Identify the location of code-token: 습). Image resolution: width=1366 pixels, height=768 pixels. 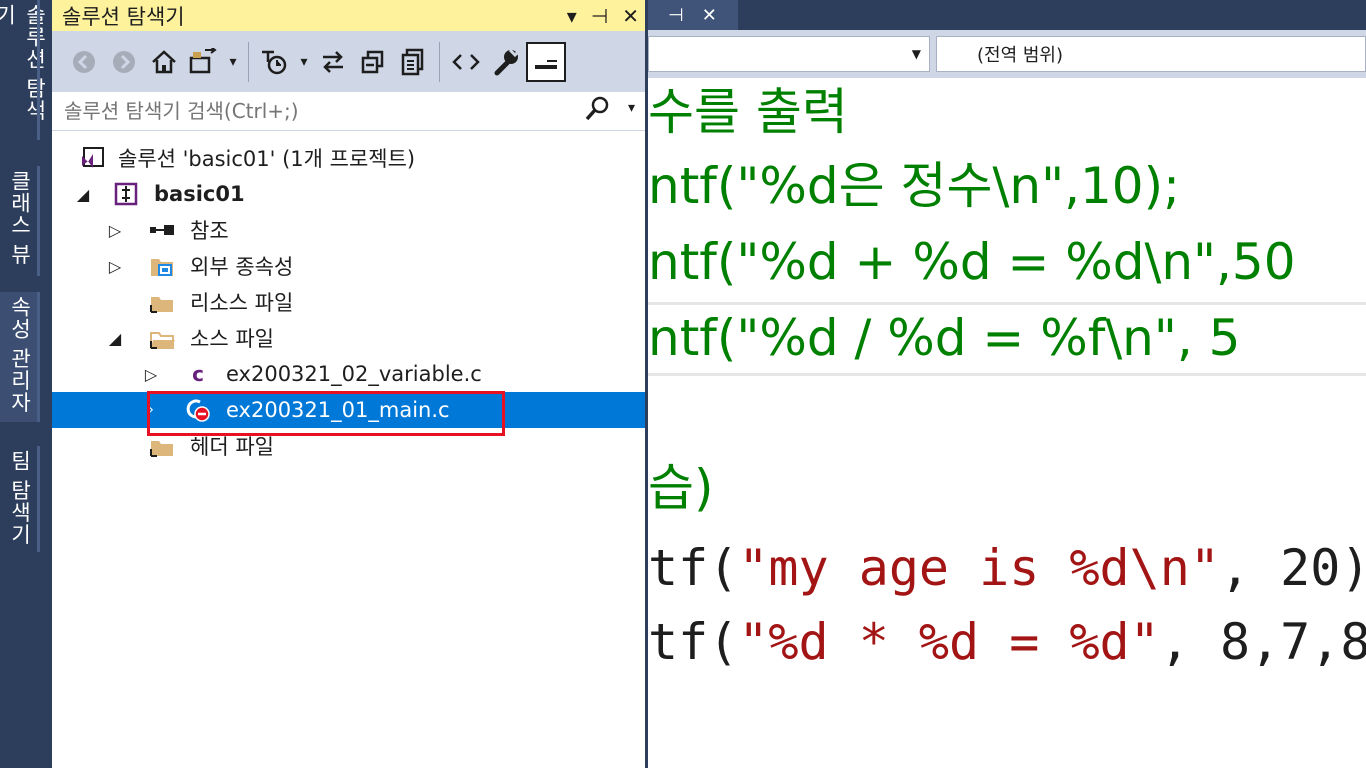
(681, 488).